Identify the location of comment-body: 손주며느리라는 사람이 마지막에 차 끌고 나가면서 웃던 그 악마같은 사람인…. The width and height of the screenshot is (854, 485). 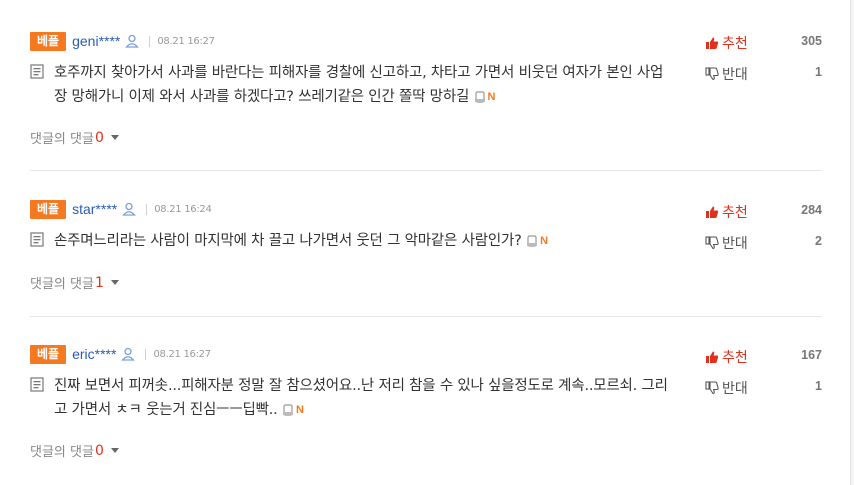
(350, 241).